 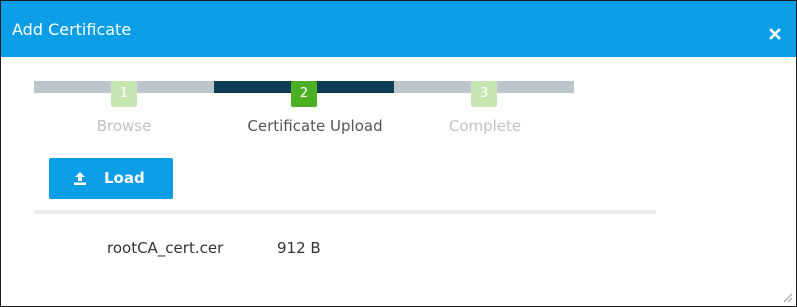 I want to click on divider, so click(x=345, y=212).